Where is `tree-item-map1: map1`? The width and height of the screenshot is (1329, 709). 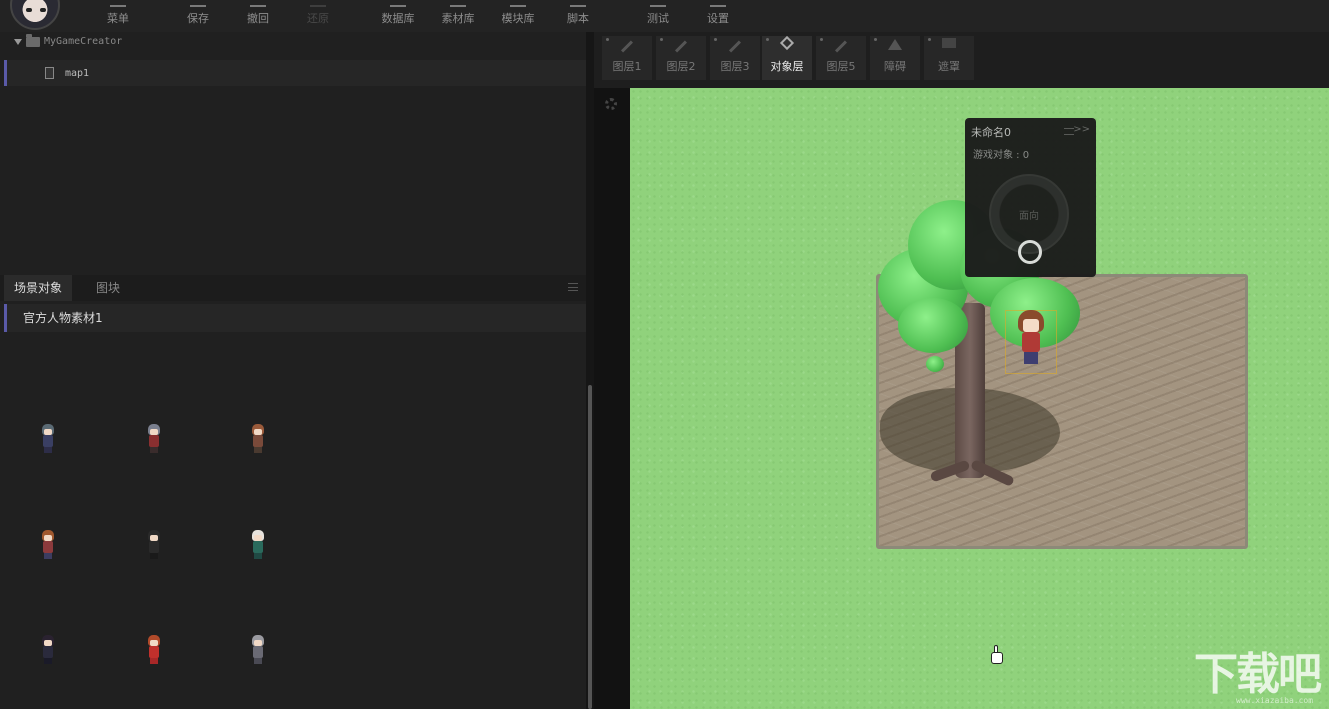 tree-item-map1: map1 is located at coordinates (295, 73).